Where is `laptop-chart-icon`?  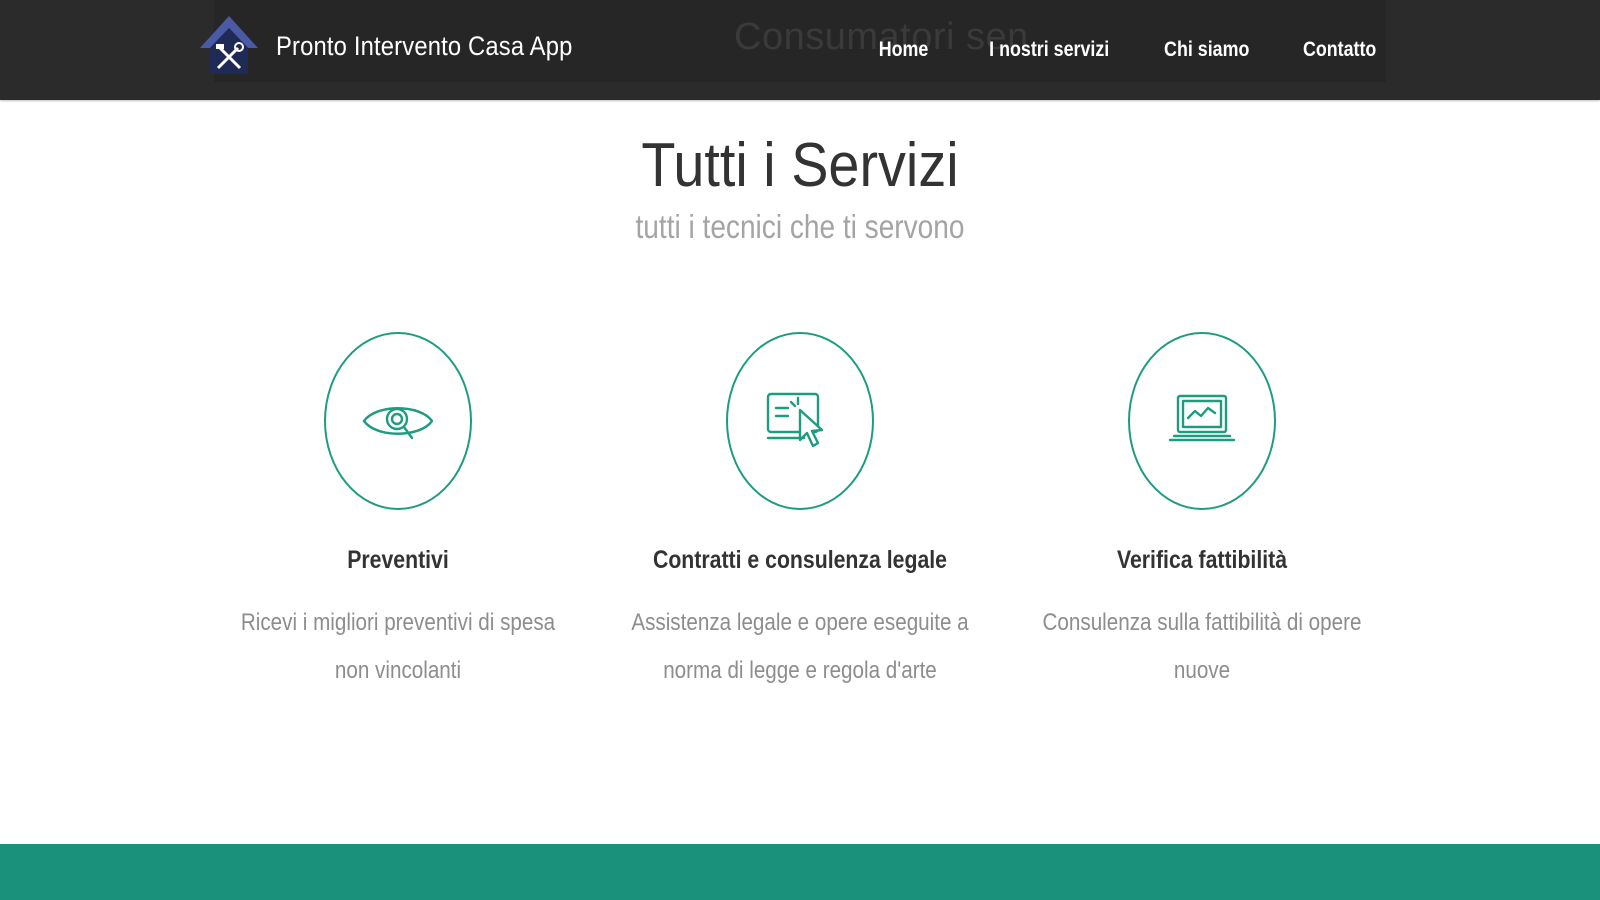 laptop-chart-icon is located at coordinates (1202, 418).